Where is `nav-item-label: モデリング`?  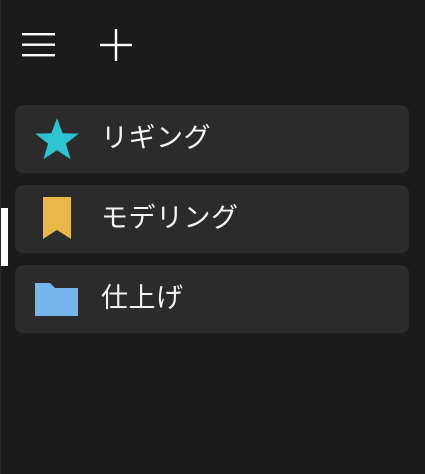
nav-item-label: モデリング is located at coordinates (170, 218).